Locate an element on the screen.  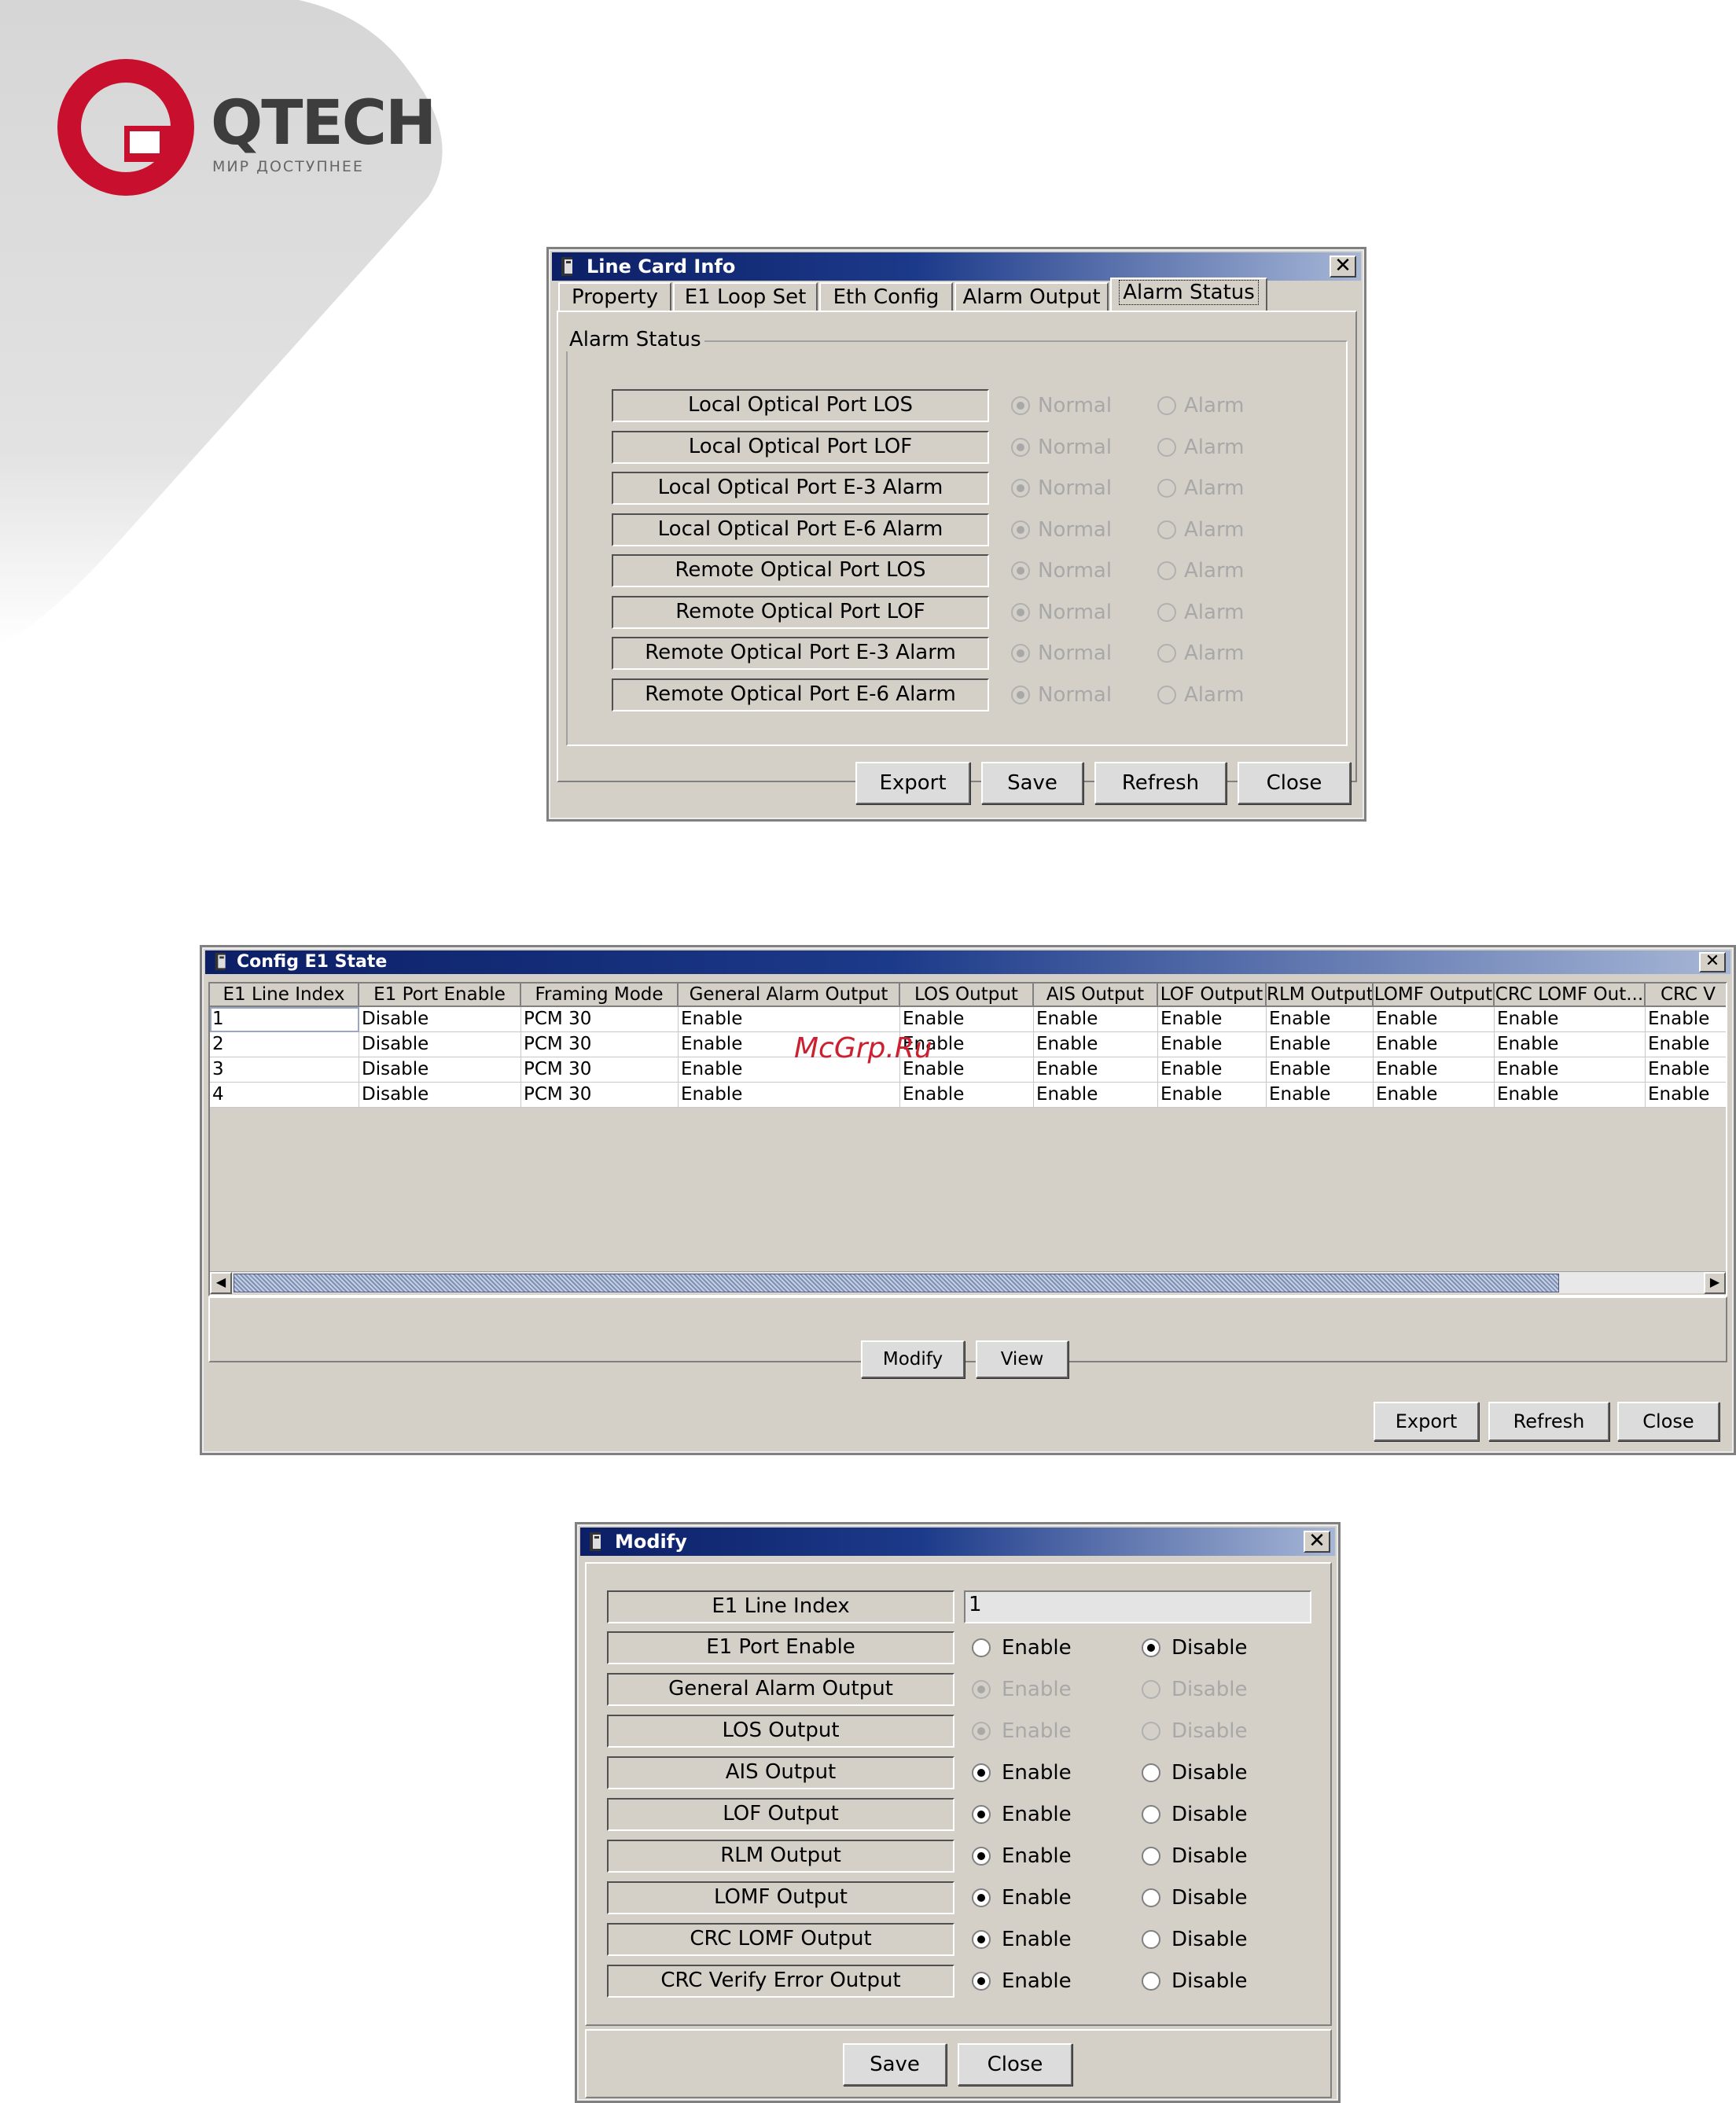
table-button-panel is located at coordinates (967, 1329).